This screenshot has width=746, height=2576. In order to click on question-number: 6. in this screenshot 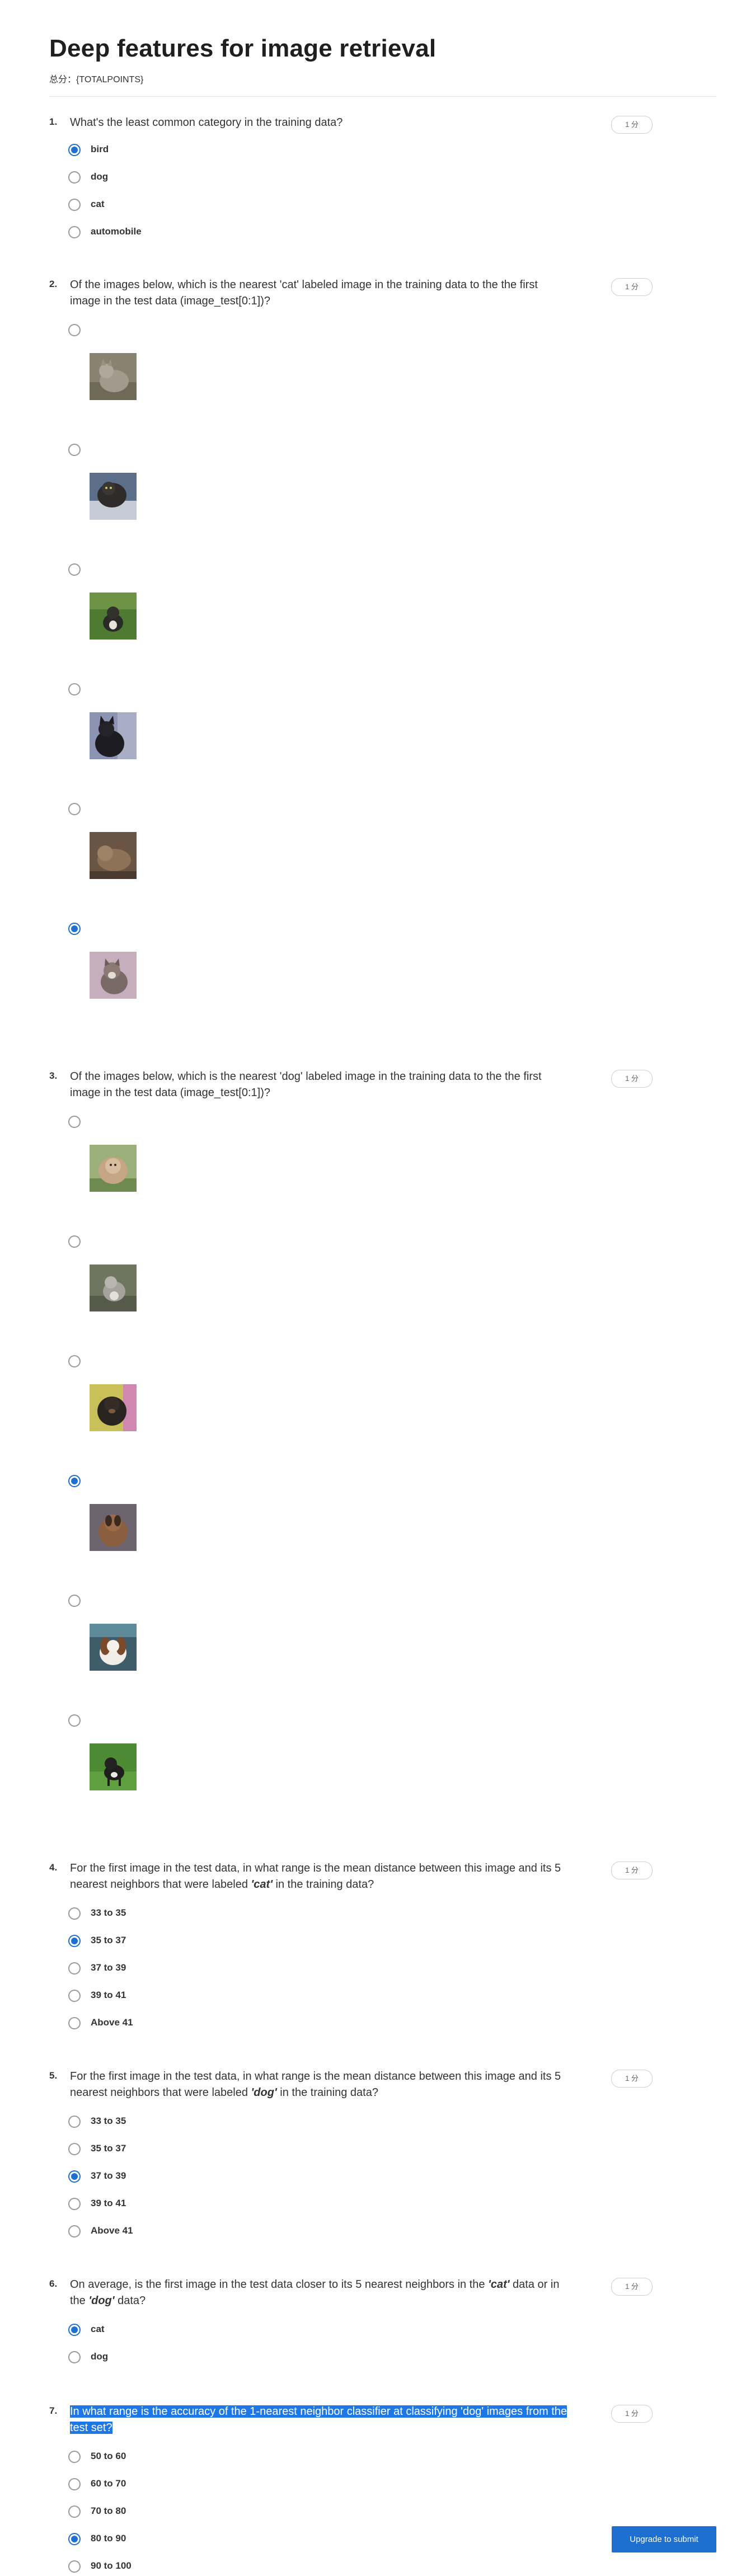, I will do `click(53, 2283)`.